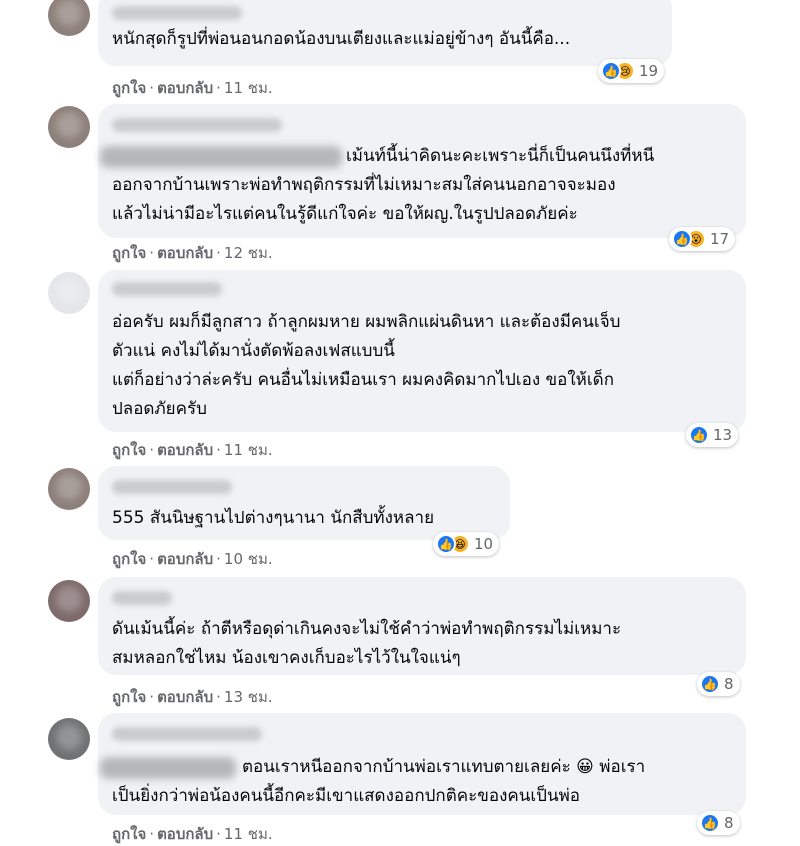  I want to click on comment-actions: ถูกใจ · ตอบกลับ · 13 ชม., so click(192, 697).